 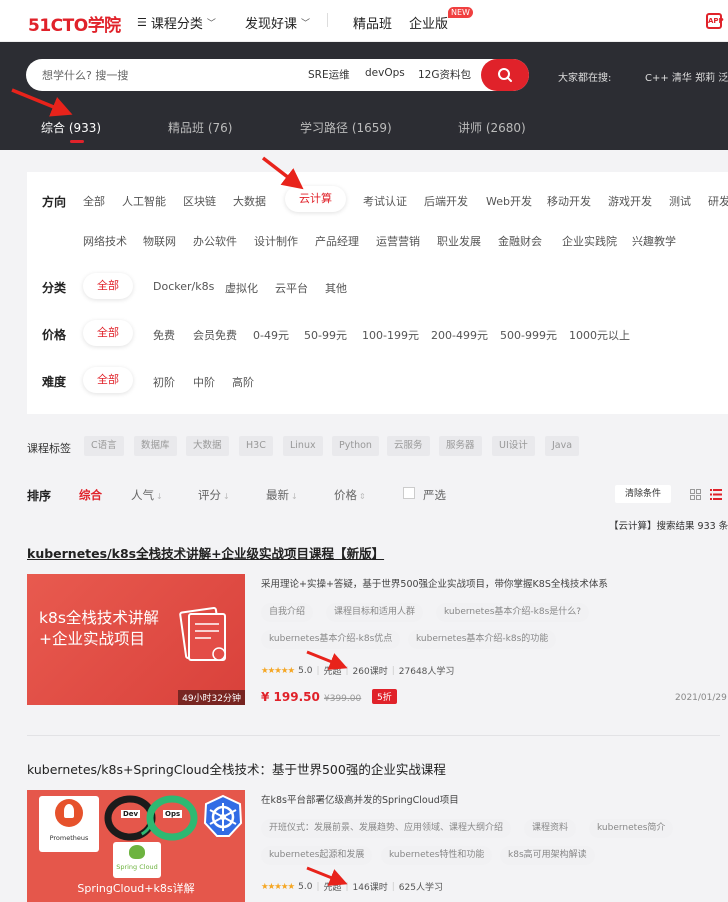 I want to click on filter-option: 企业实践院, so click(x=589, y=241).